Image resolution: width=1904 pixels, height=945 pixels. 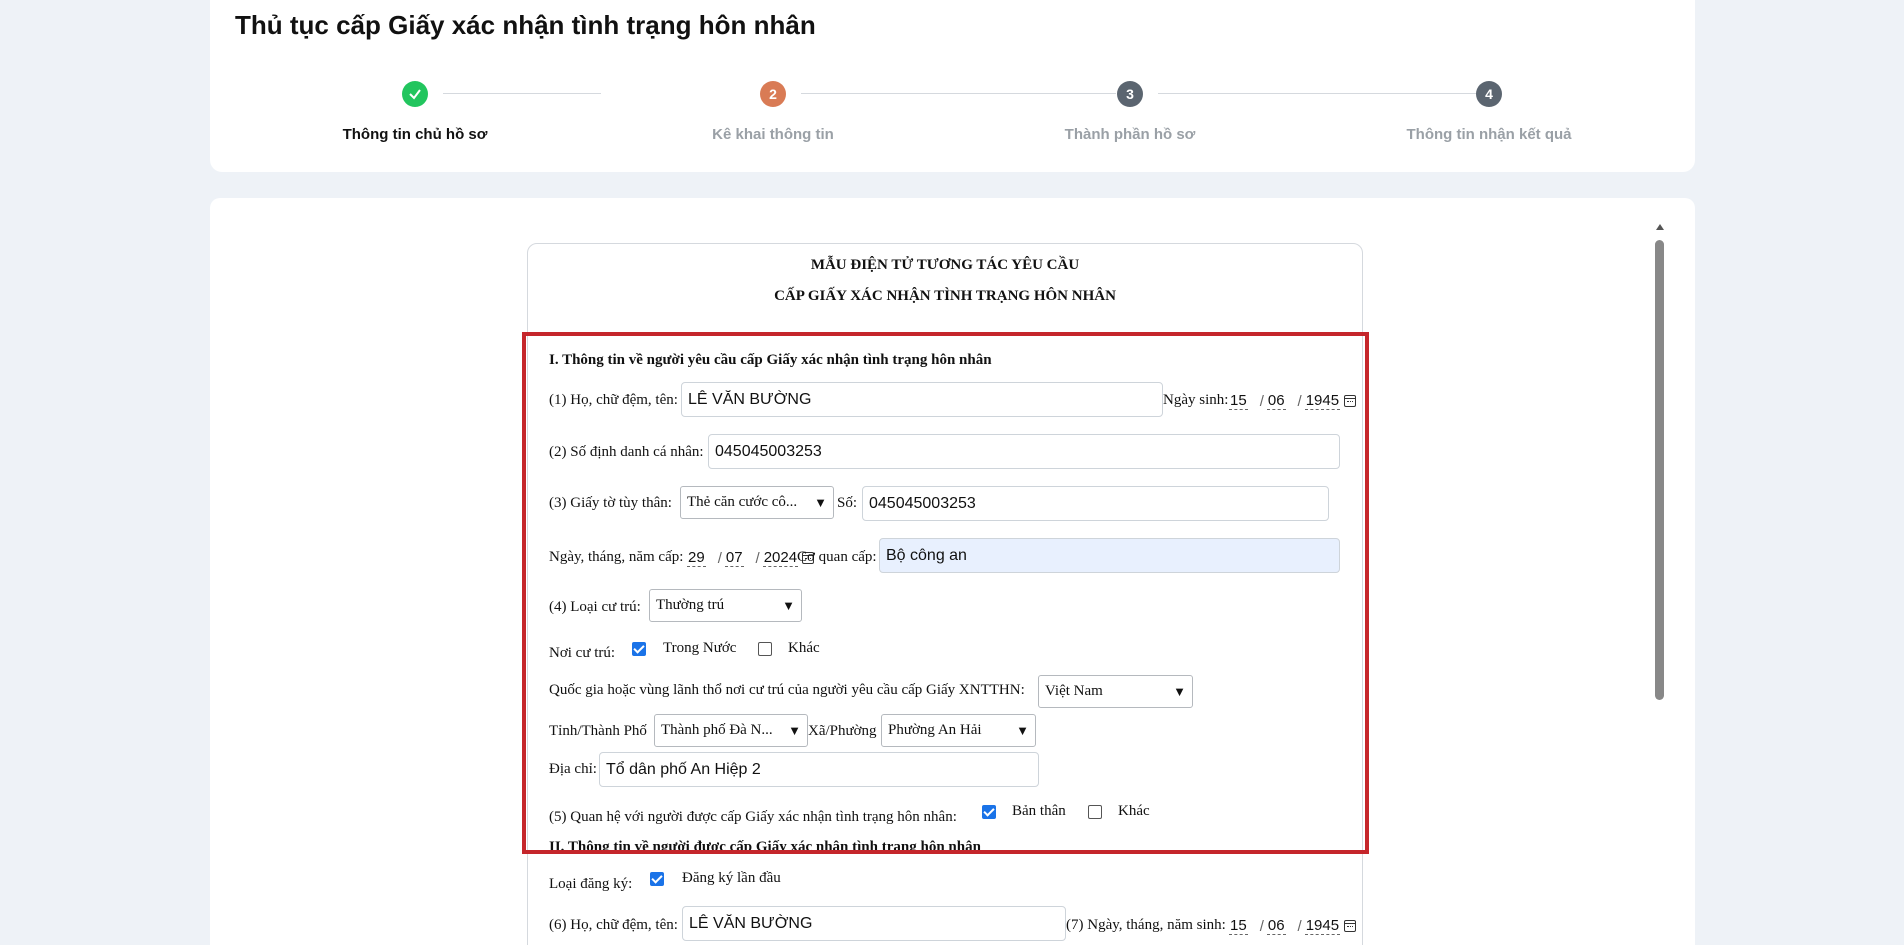 I want to click on ward-select: Phường An Hải ▼, so click(x=958, y=730).